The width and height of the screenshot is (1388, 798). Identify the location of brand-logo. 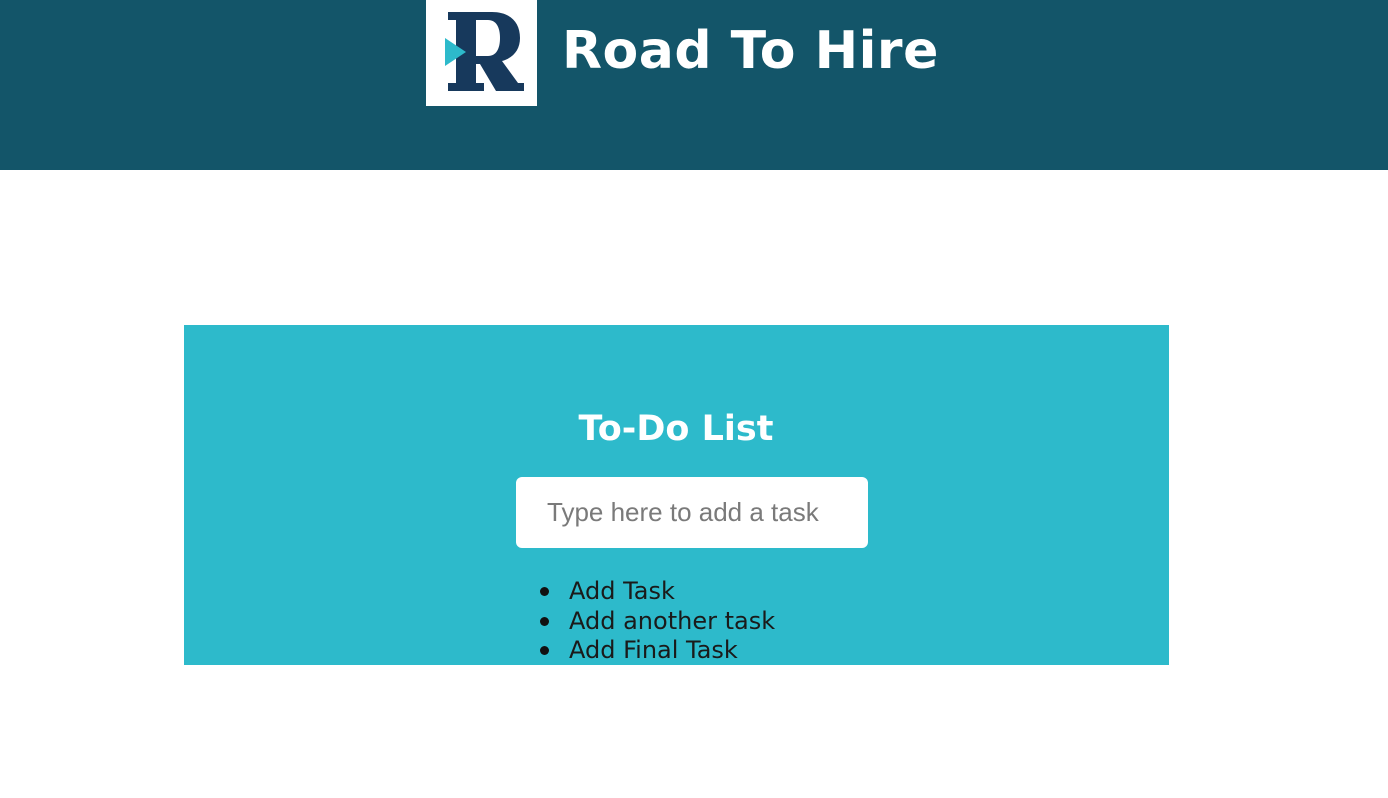
(481, 53).